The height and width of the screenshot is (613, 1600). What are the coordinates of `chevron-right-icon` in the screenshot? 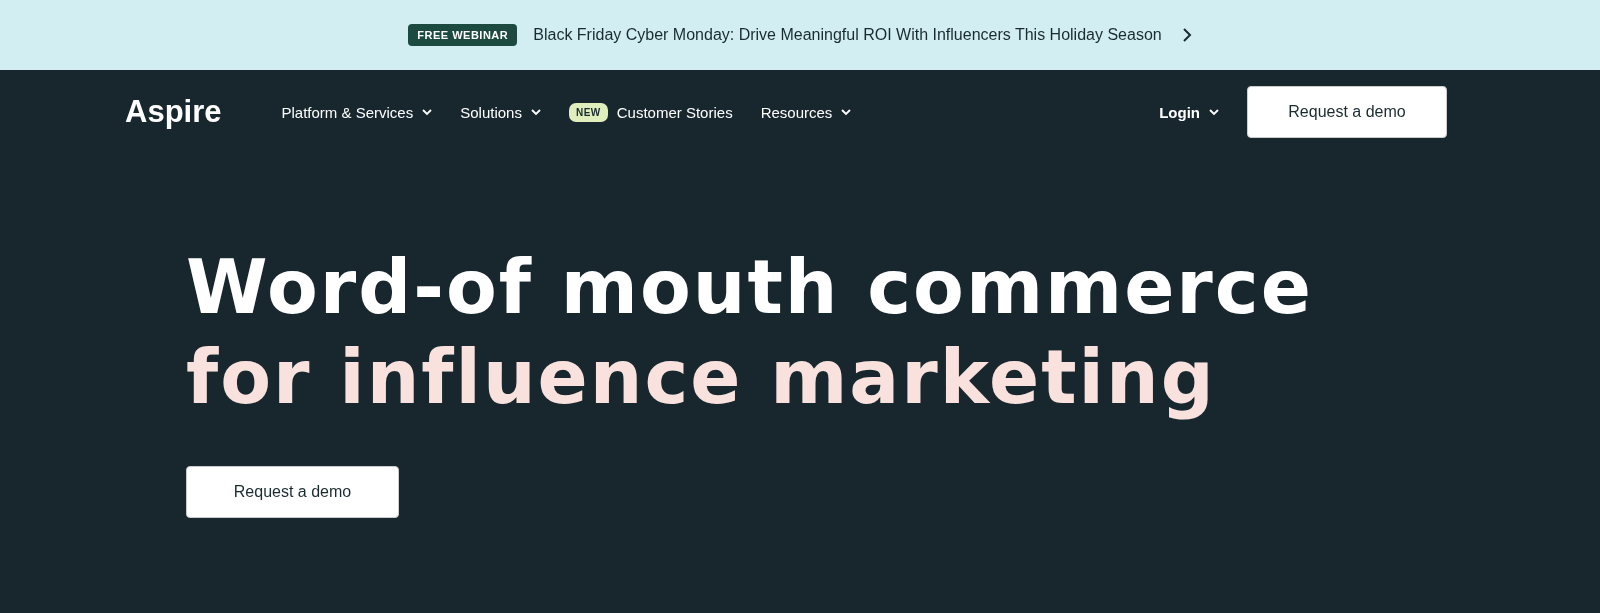 It's located at (1186, 35).